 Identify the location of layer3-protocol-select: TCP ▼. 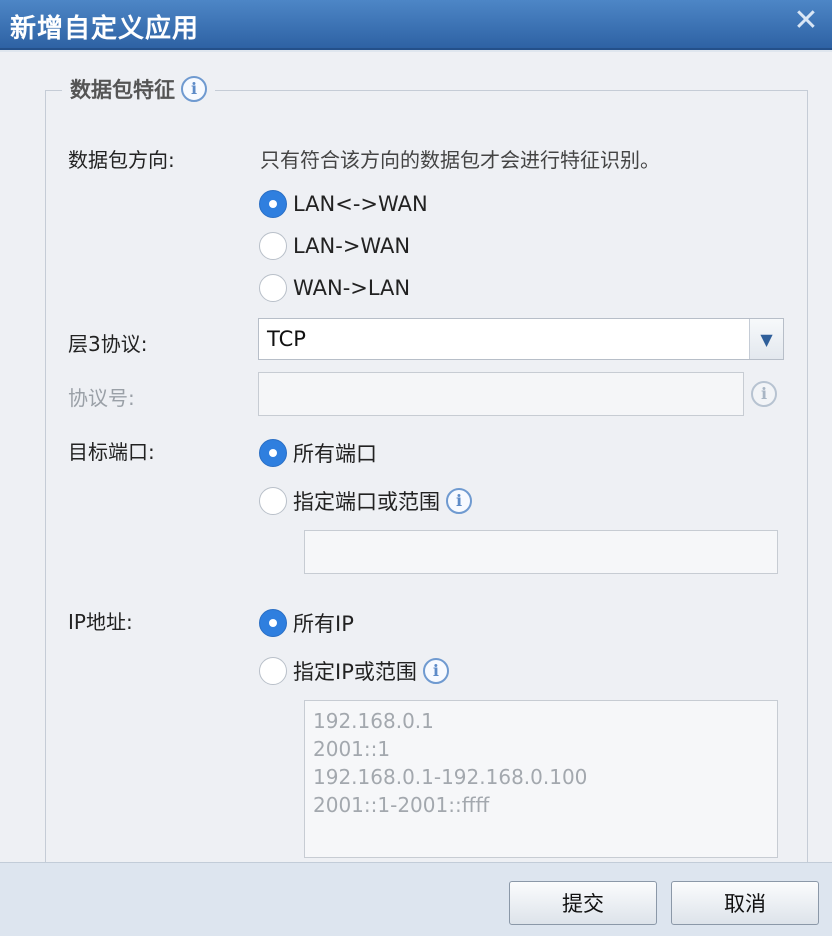
(521, 339).